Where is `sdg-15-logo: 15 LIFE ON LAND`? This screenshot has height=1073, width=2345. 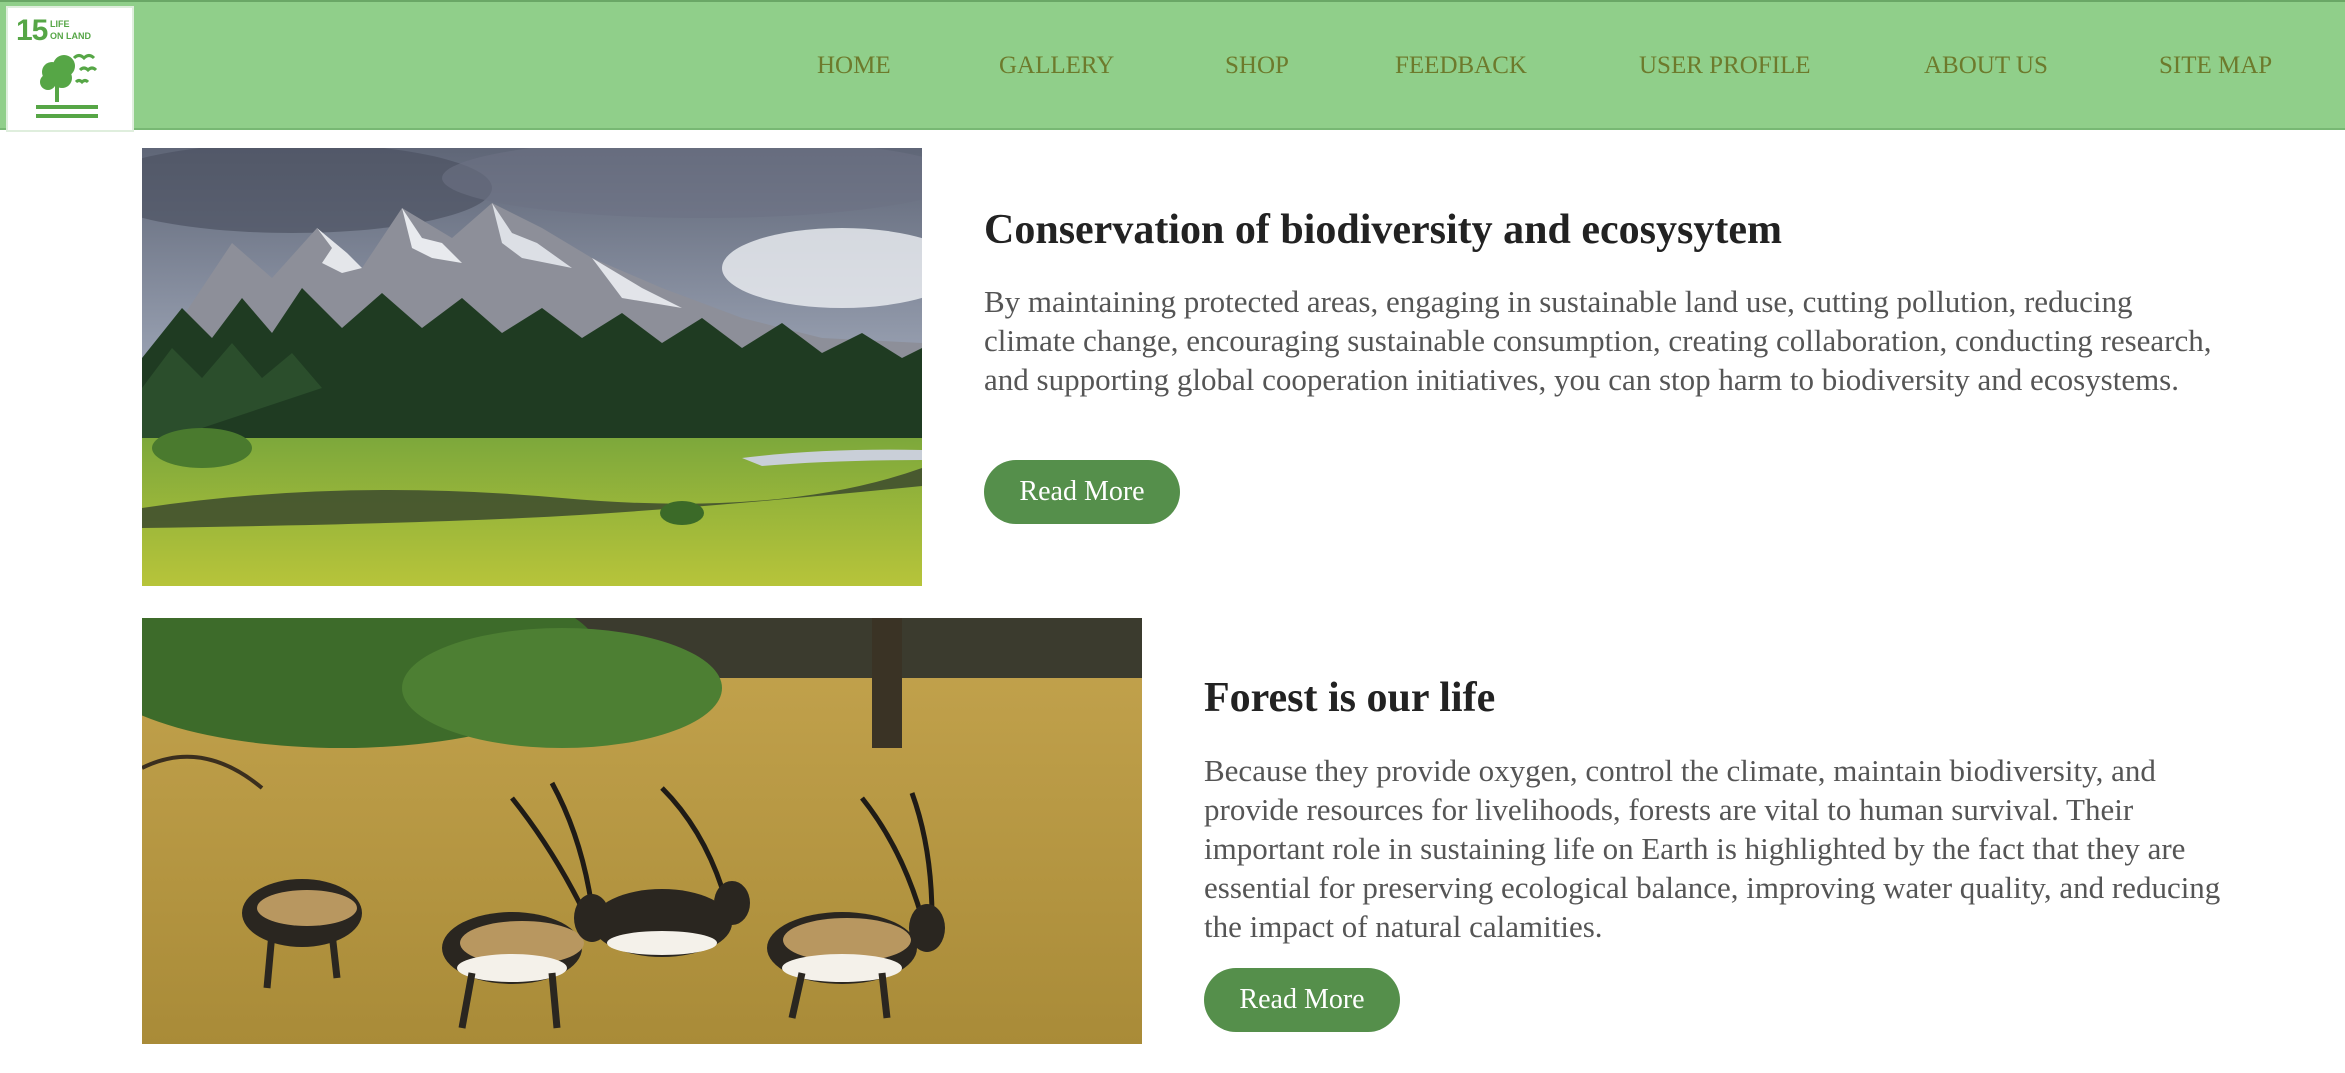 sdg-15-logo: 15 LIFE ON LAND is located at coordinates (70, 69).